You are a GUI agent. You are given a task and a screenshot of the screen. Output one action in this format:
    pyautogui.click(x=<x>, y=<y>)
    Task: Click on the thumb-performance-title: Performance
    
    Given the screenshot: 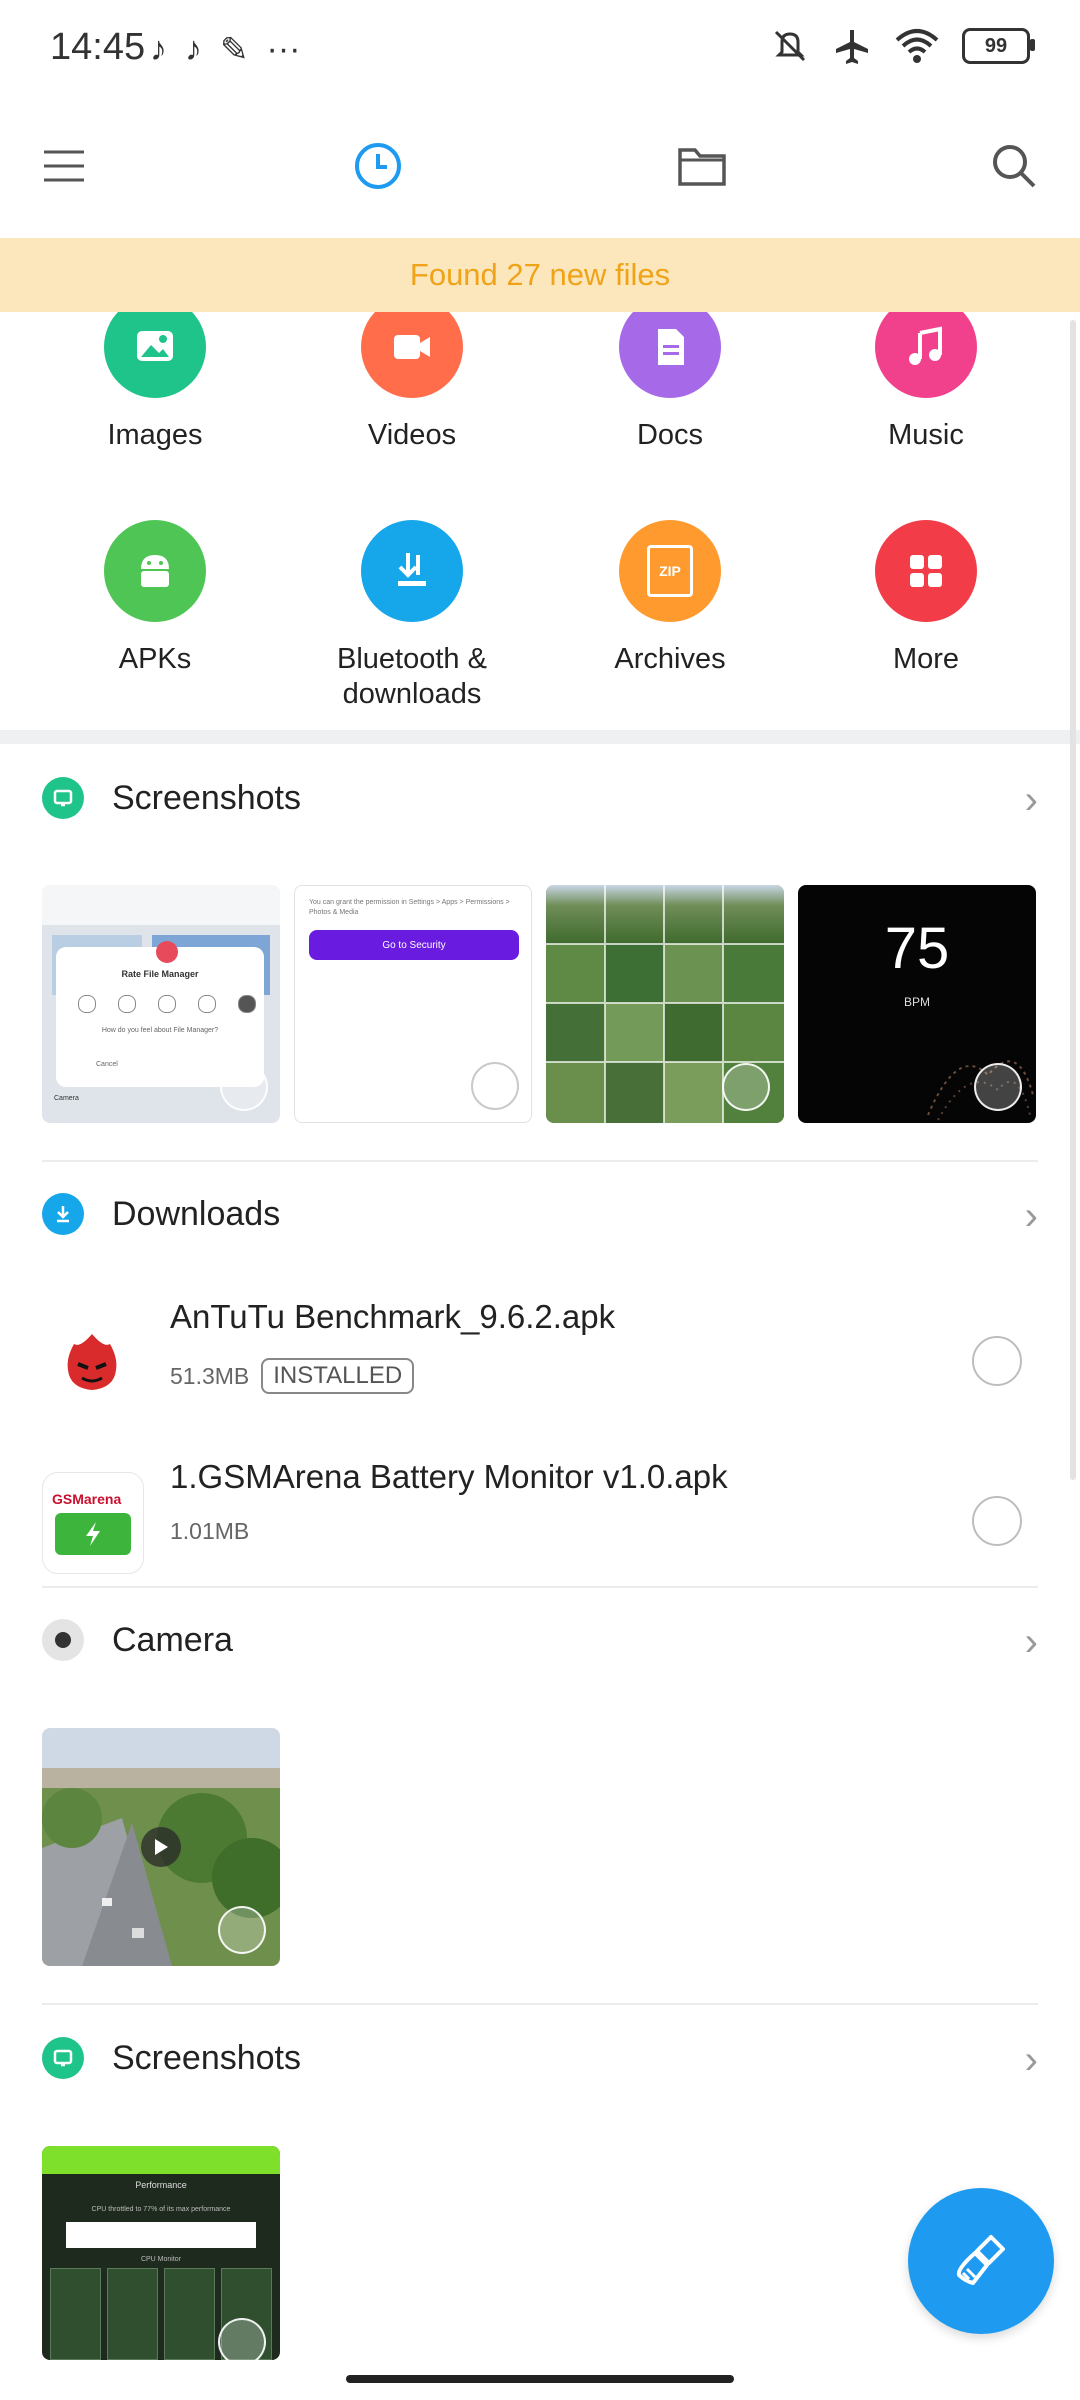 What is the action you would take?
    pyautogui.click(x=161, y=2185)
    